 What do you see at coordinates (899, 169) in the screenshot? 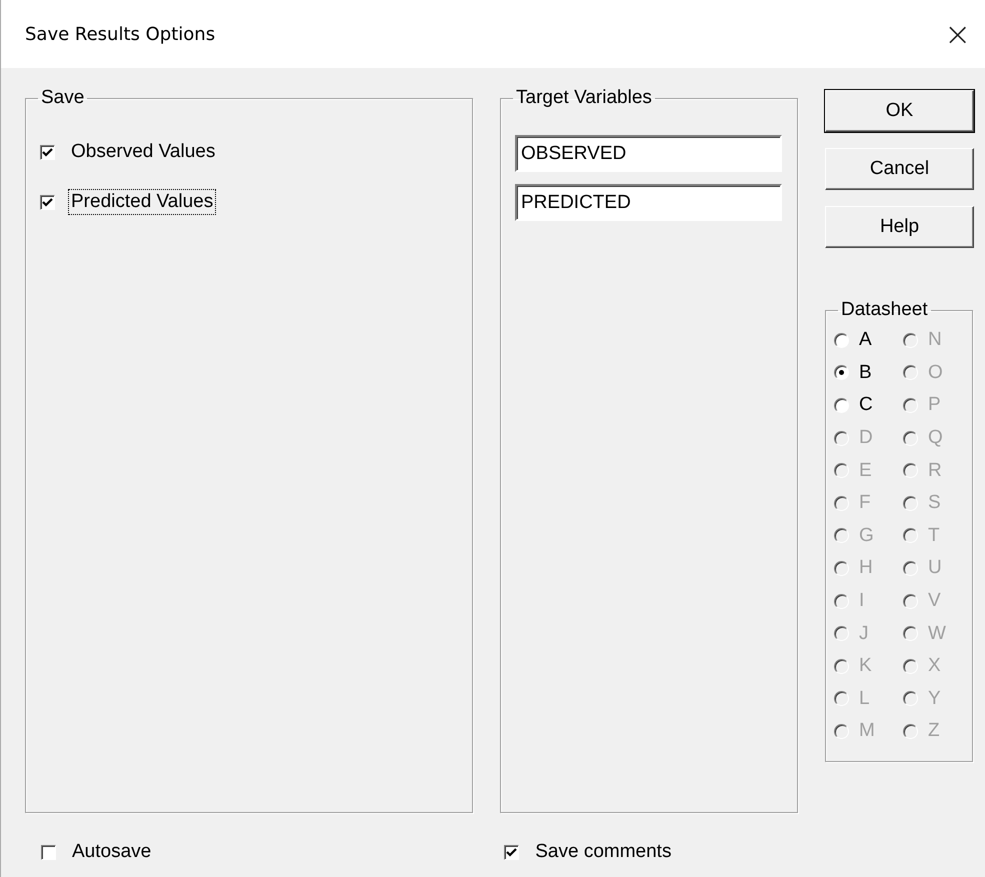
I see `dialog-button: Cancel` at bounding box center [899, 169].